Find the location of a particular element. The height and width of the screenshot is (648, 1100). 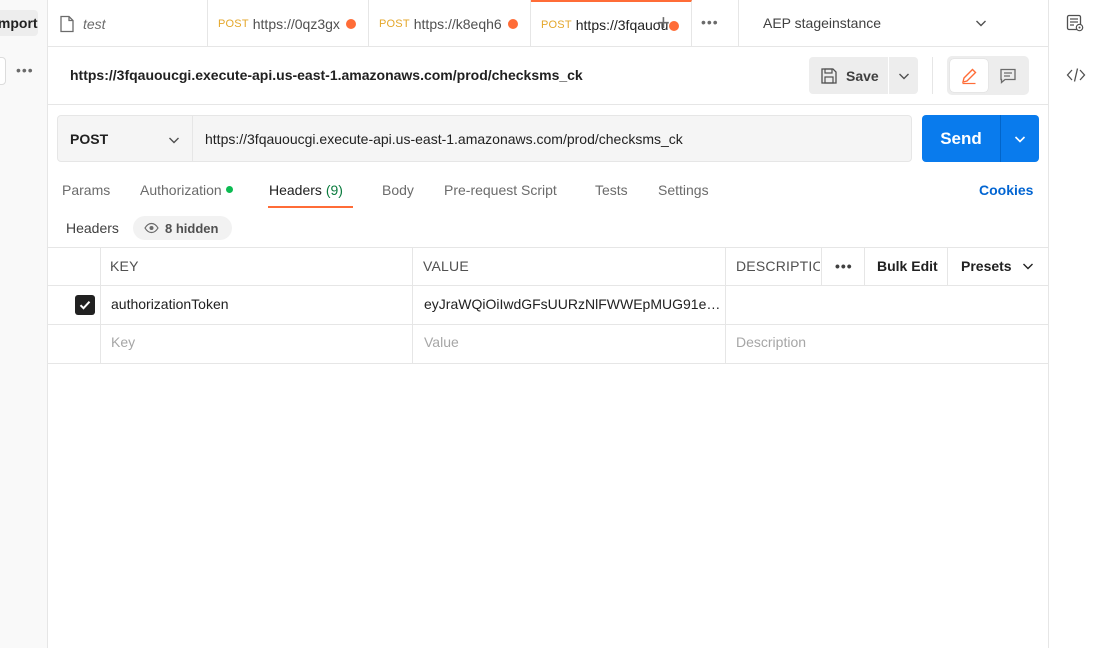

right-sidebar-strip is located at coordinates (1074, 324).